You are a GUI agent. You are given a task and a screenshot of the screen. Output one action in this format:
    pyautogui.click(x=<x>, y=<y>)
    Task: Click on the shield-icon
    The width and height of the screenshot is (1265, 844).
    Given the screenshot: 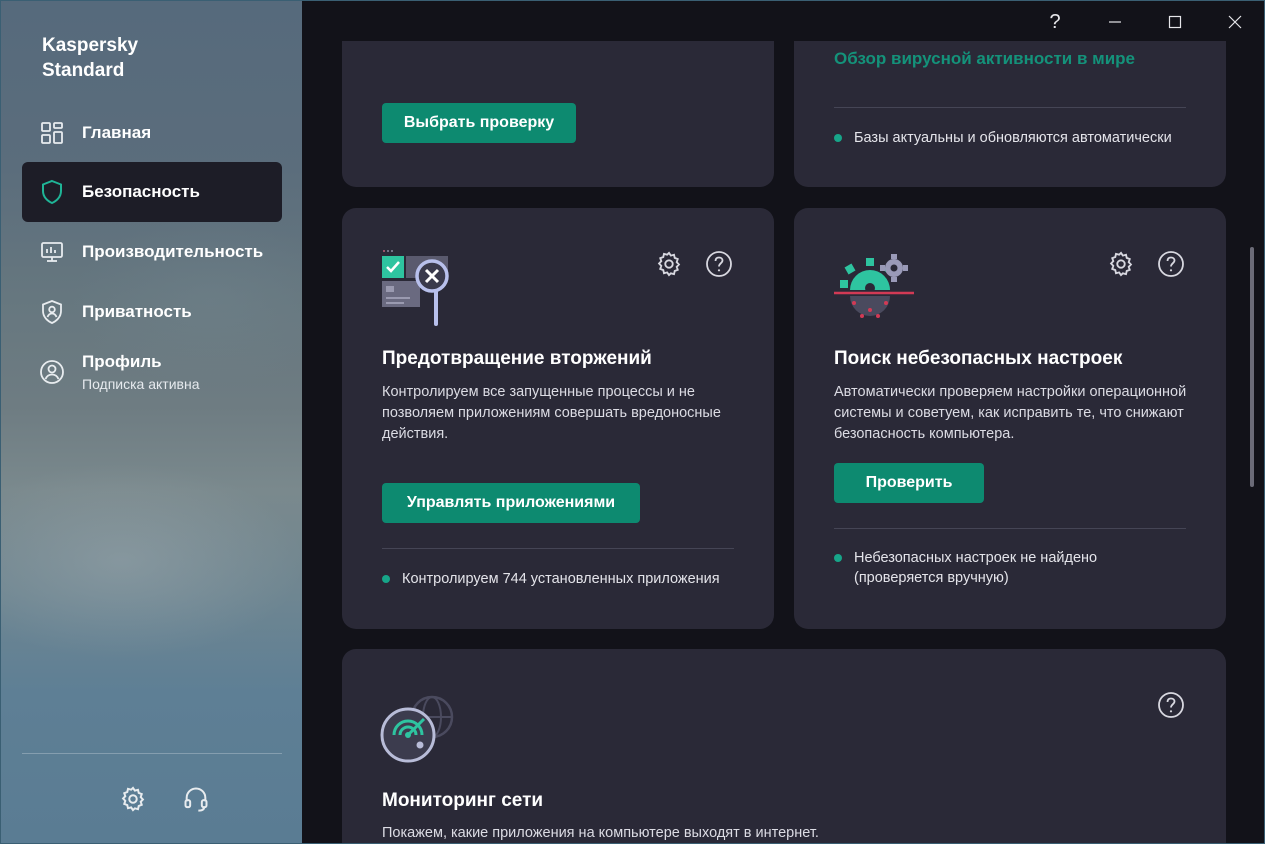 What is the action you would take?
    pyautogui.click(x=52, y=192)
    